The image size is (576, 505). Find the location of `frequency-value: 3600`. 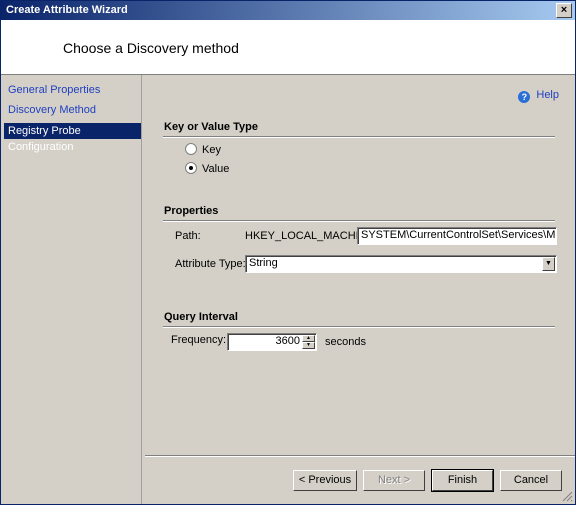

frequency-value: 3600 is located at coordinates (287, 341).